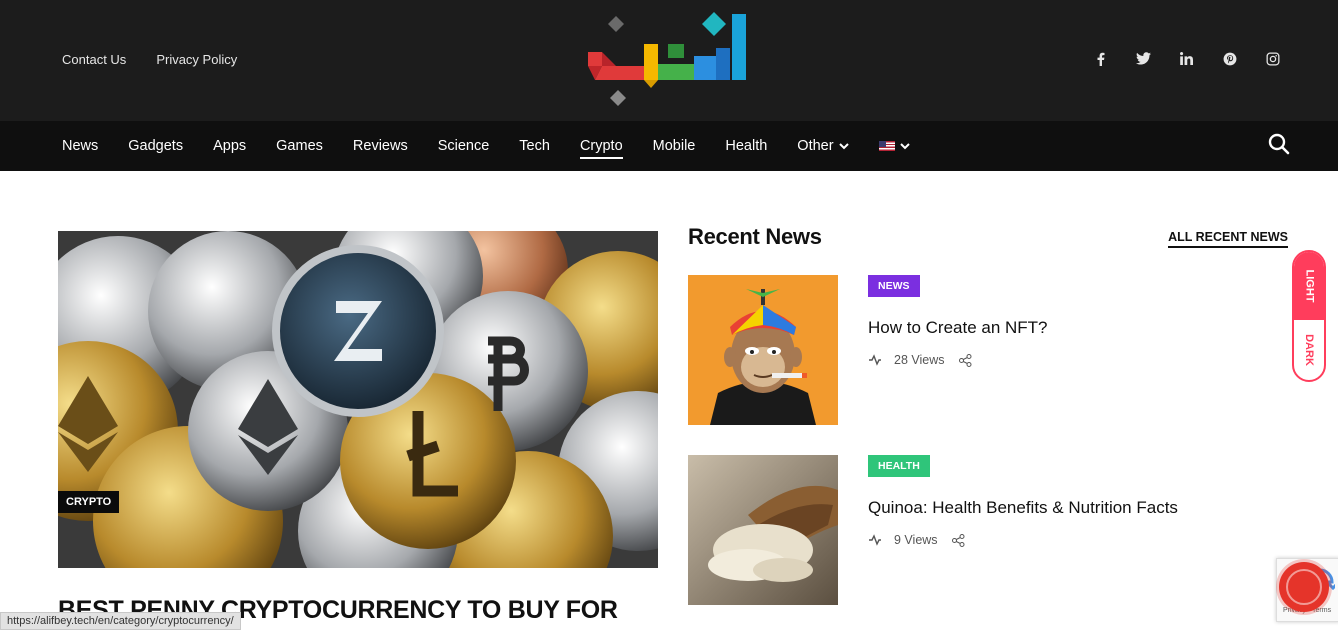 This screenshot has height=630, width=1338. What do you see at coordinates (886, 146) in the screenshot?
I see `us-flag-icon` at bounding box center [886, 146].